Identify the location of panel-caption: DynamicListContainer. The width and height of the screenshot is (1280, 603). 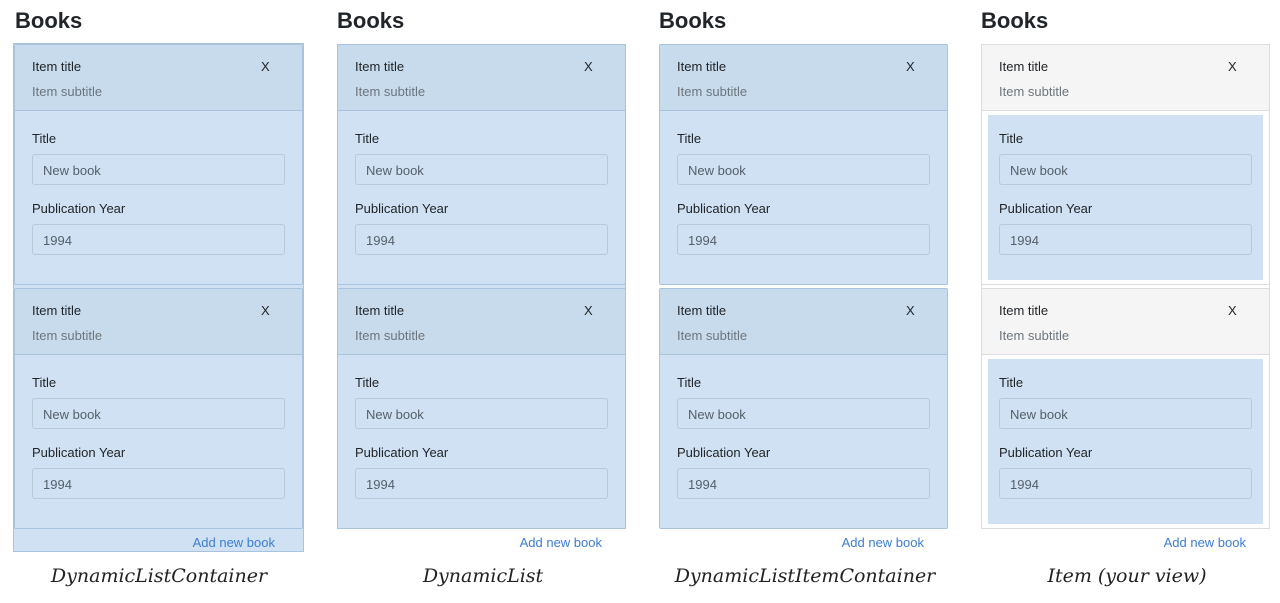
(159, 576).